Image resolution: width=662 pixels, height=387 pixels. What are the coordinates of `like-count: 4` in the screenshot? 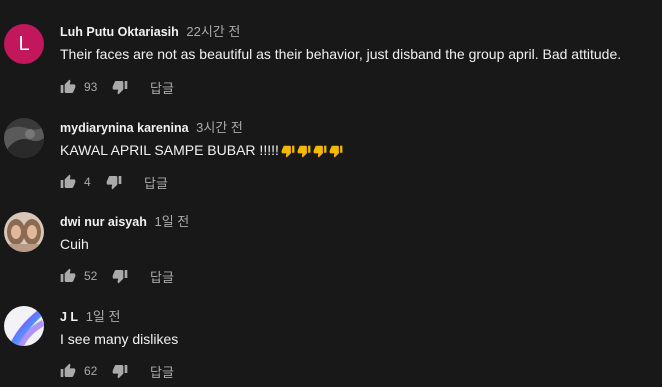 It's located at (87, 182).